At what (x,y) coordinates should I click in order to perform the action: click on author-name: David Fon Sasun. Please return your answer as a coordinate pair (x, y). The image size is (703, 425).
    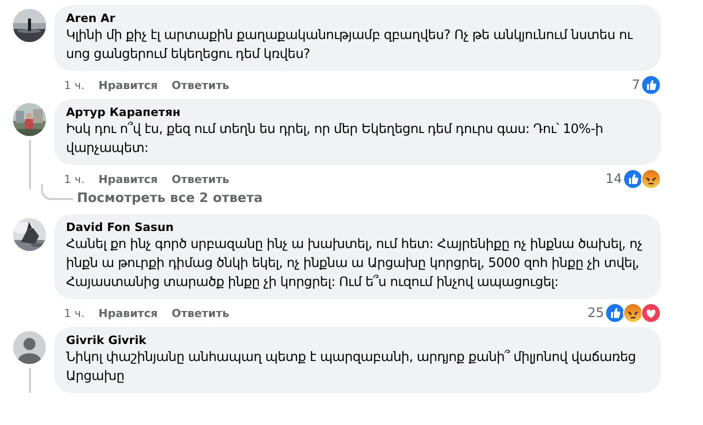
    Looking at the image, I should click on (120, 227).